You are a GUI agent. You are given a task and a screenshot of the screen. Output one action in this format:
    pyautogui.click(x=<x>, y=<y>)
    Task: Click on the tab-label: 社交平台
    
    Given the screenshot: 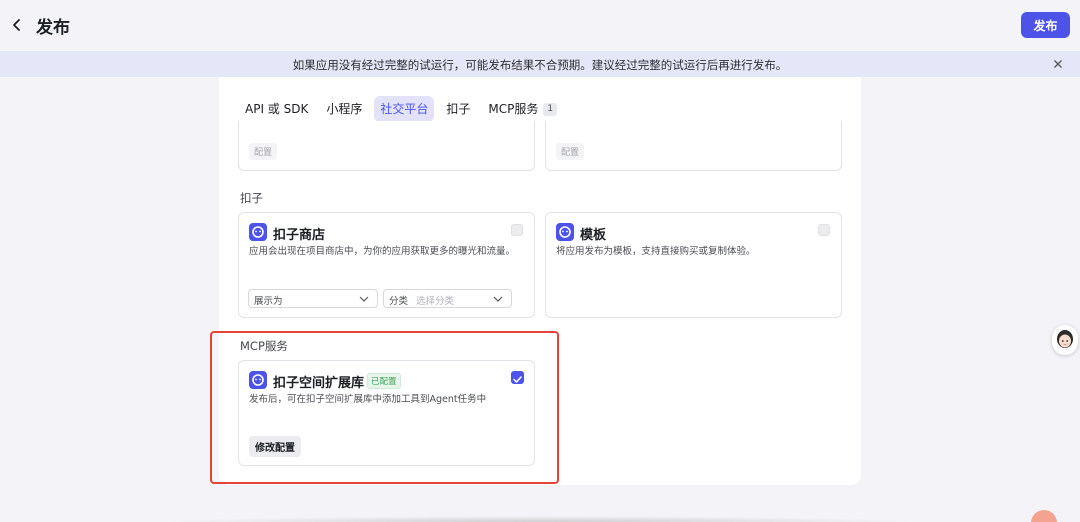 What is the action you would take?
    pyautogui.click(x=404, y=109)
    